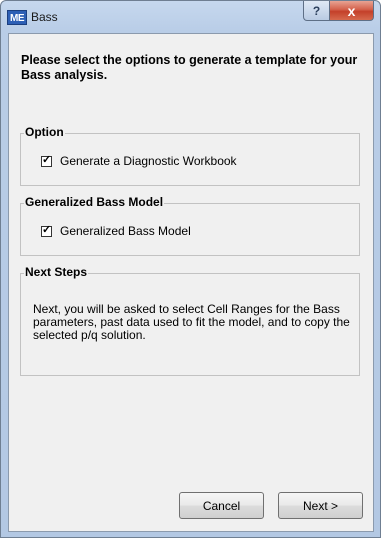 The width and height of the screenshot is (383, 540). What do you see at coordinates (56, 272) in the screenshot?
I see `next-steps-title: Next Steps` at bounding box center [56, 272].